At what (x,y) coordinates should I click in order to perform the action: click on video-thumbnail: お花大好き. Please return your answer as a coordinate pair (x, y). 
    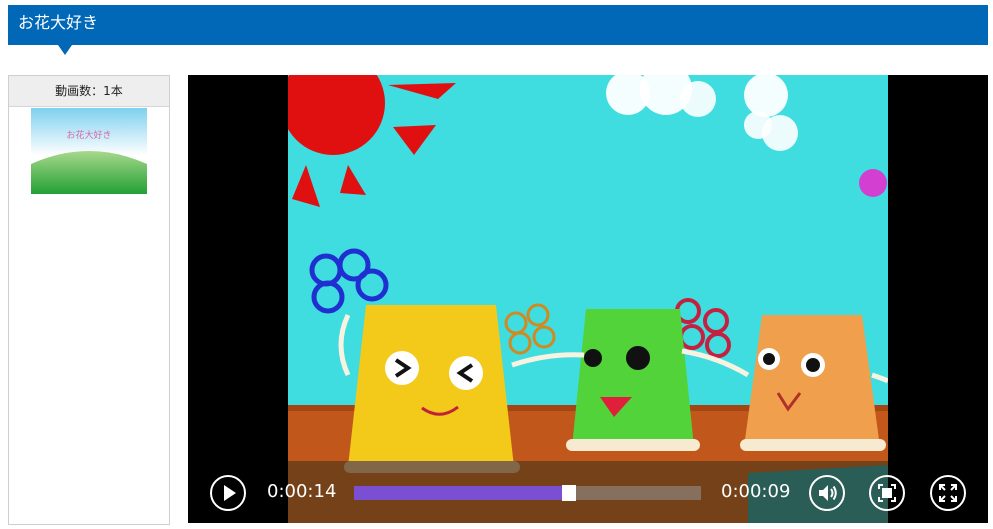
    Looking at the image, I should click on (89, 151).